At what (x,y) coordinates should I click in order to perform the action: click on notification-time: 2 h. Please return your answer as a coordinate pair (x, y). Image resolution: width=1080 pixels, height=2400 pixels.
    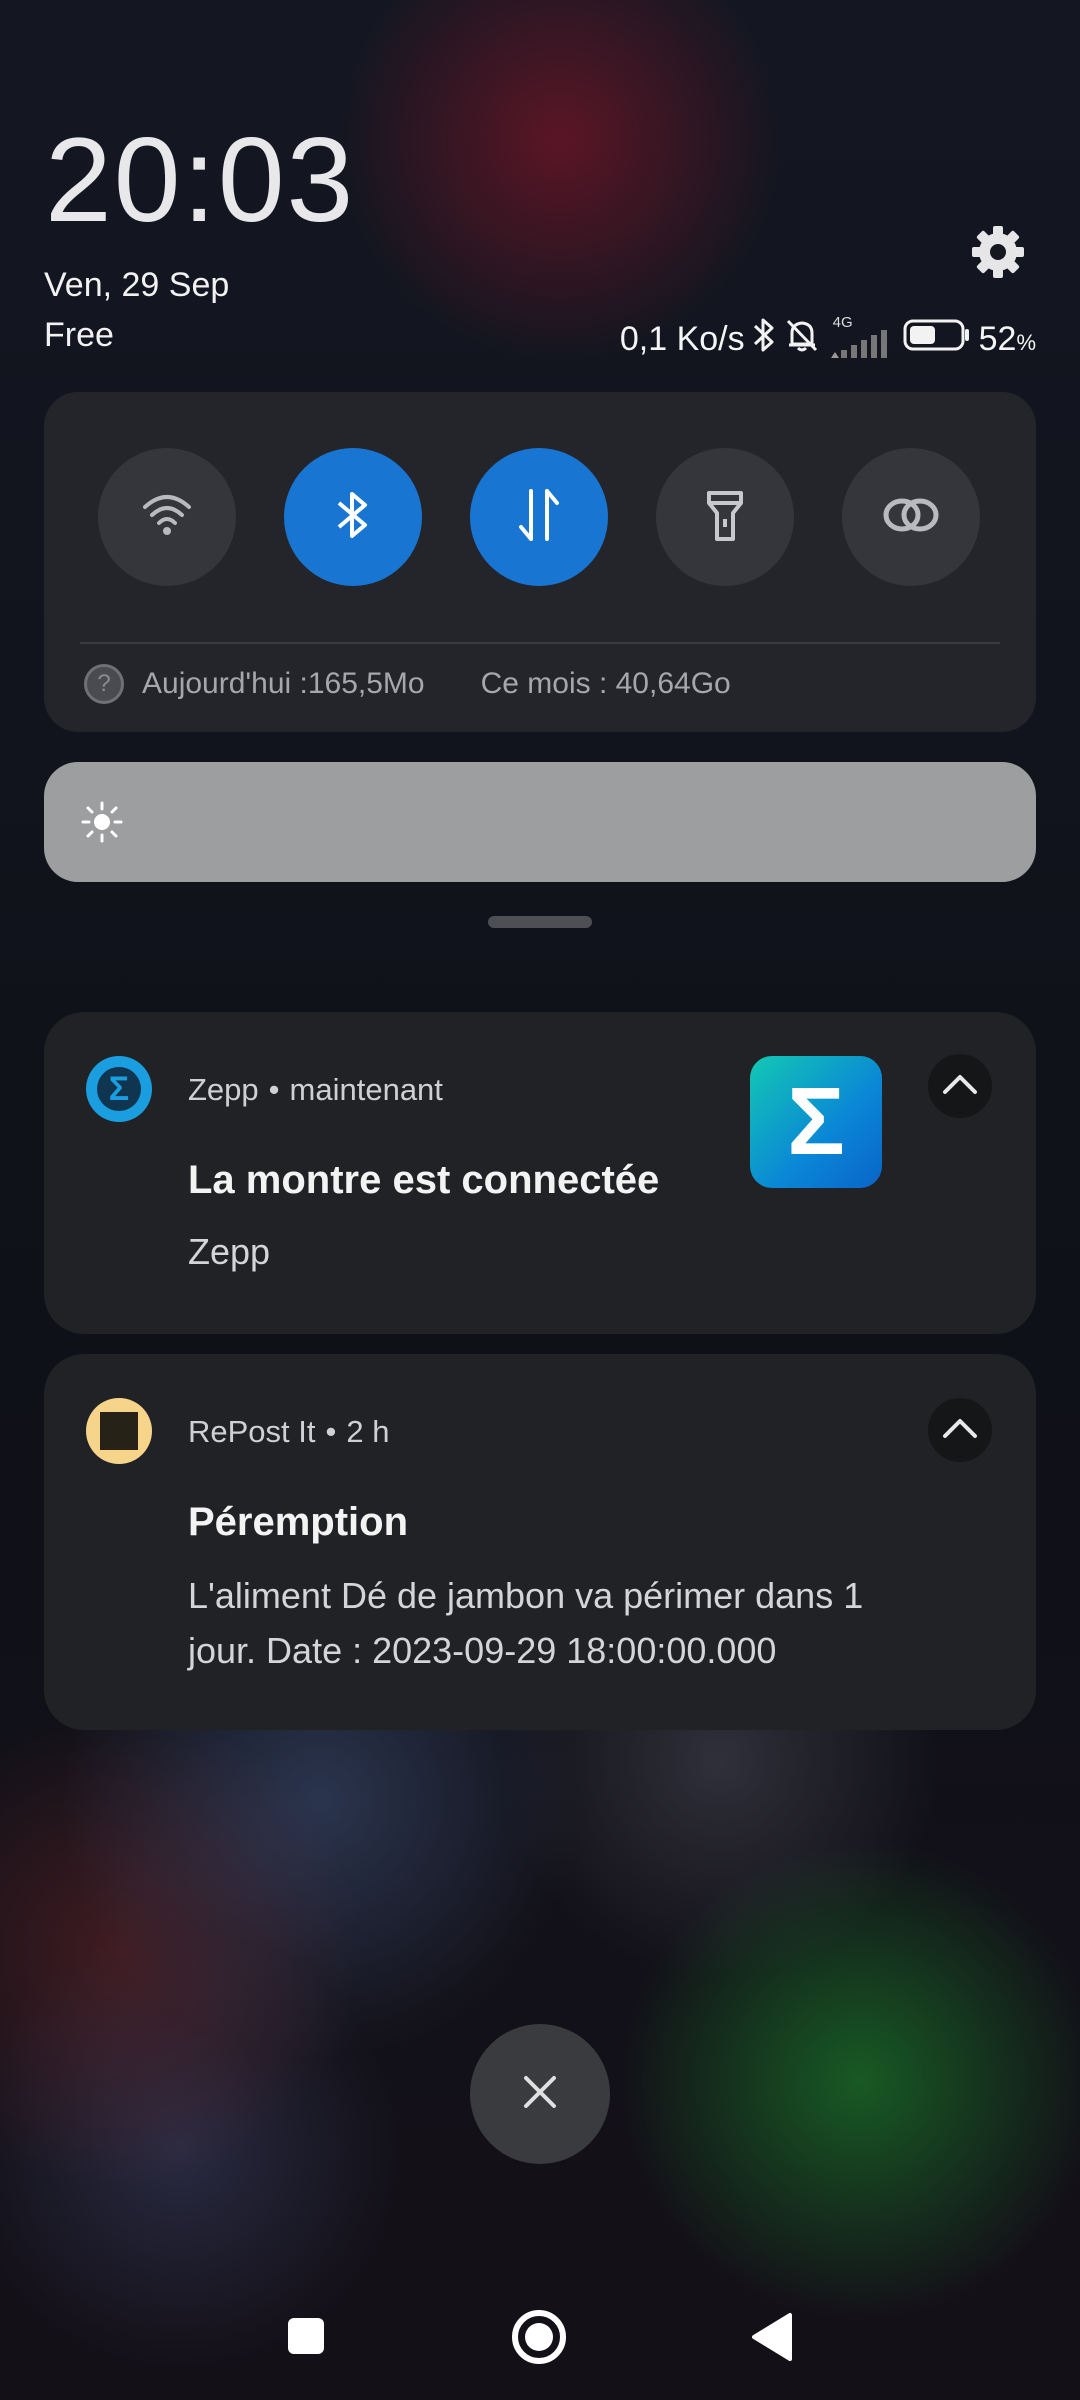
    Looking at the image, I should click on (368, 1431).